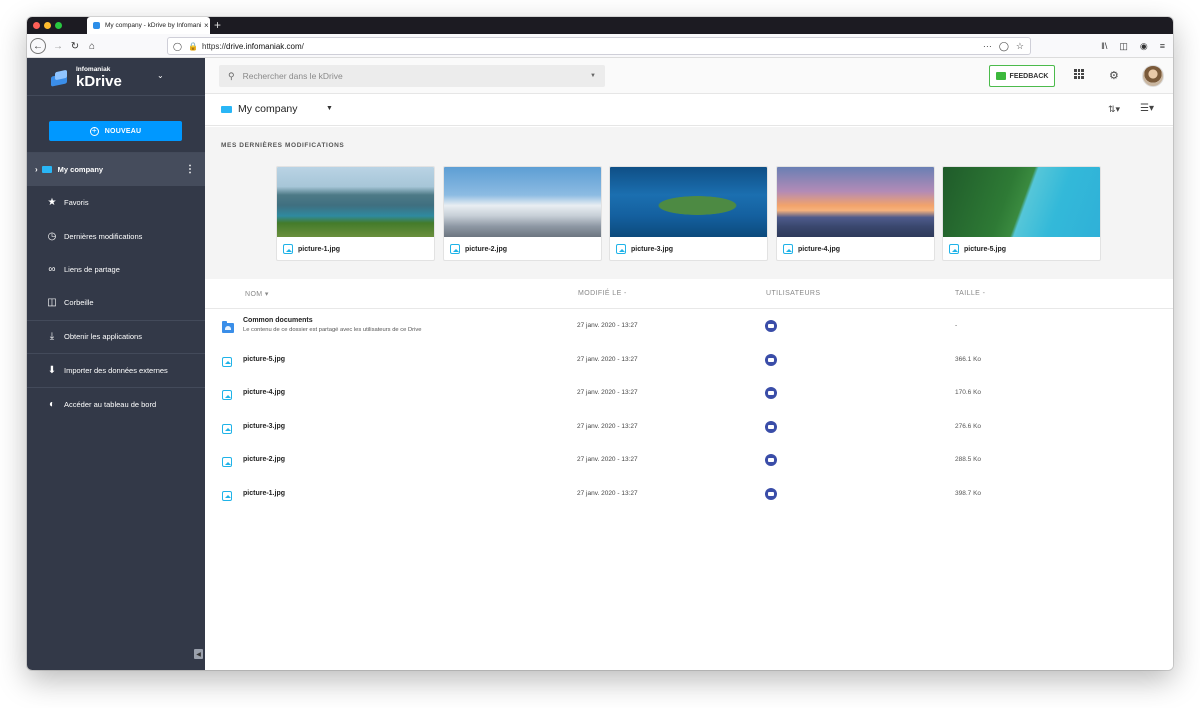 The width and height of the screenshot is (1200, 708). I want to click on zoom-window-button, so click(58, 25).